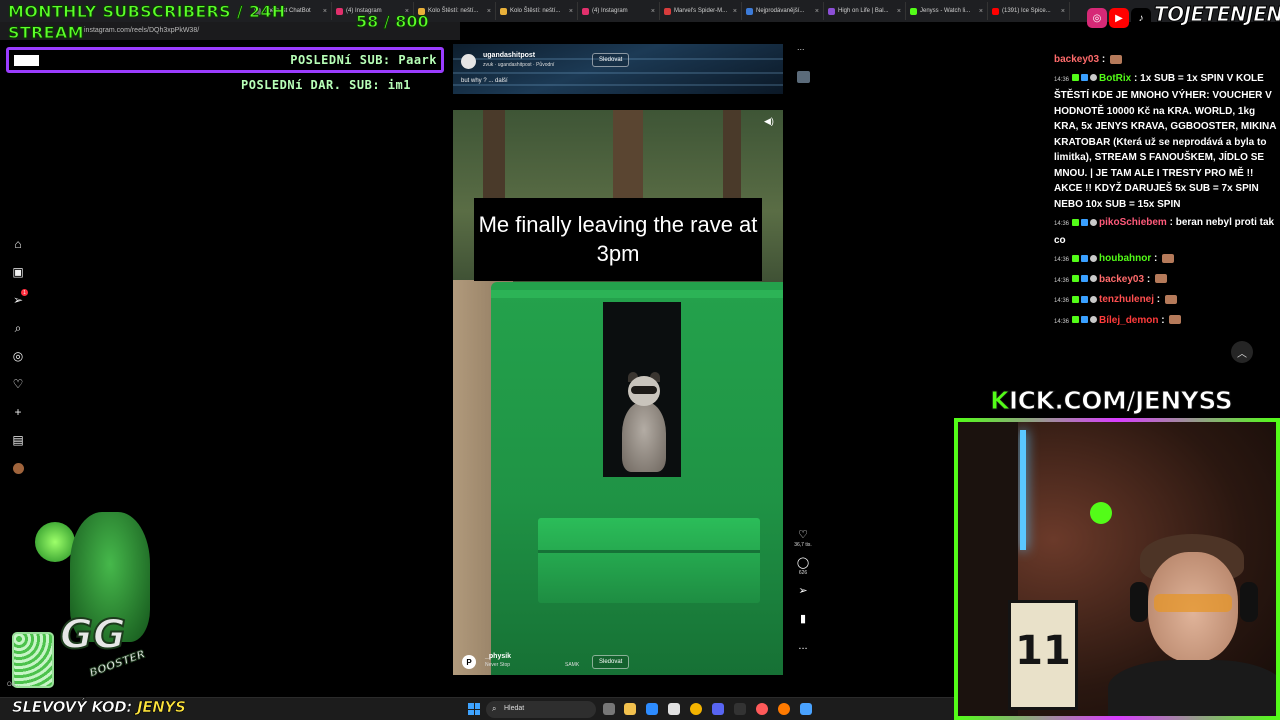 Image resolution: width=1280 pixels, height=720 pixels. Describe the element at coordinates (1115, 78) in the screenshot. I see `chat-username: BotRix` at that location.